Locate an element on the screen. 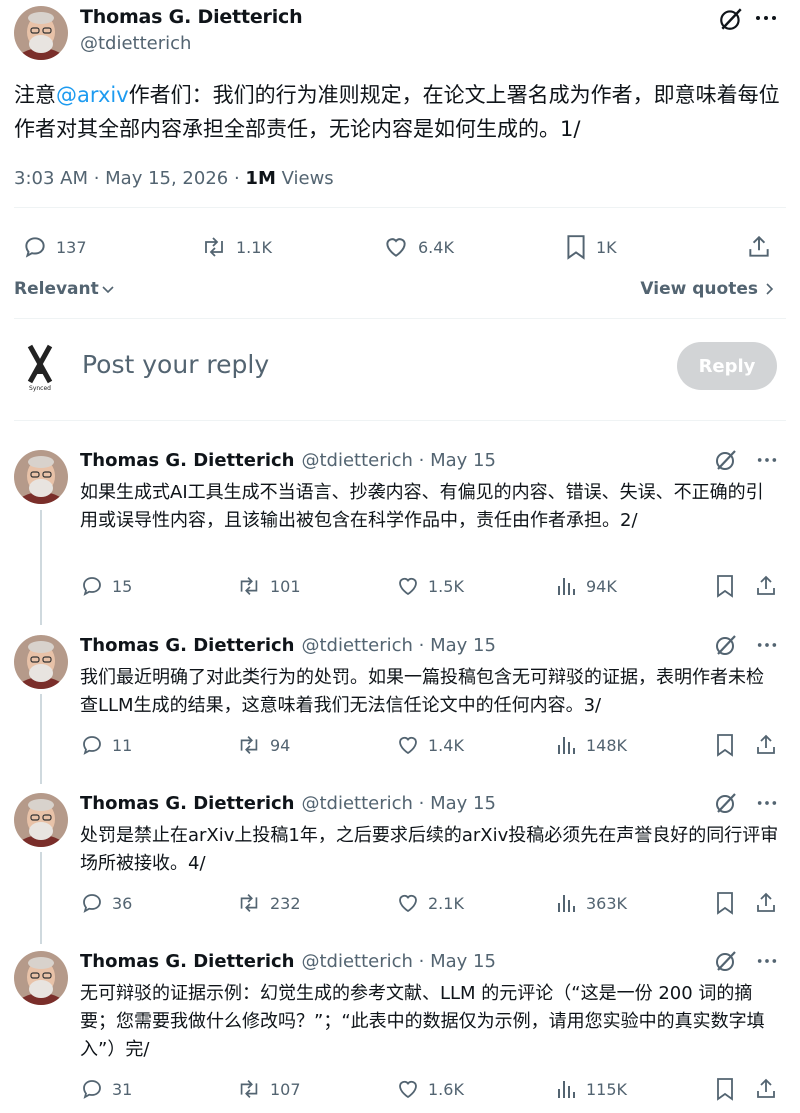 This screenshot has width=800, height=1113. views-count: 115K is located at coordinates (607, 1089).